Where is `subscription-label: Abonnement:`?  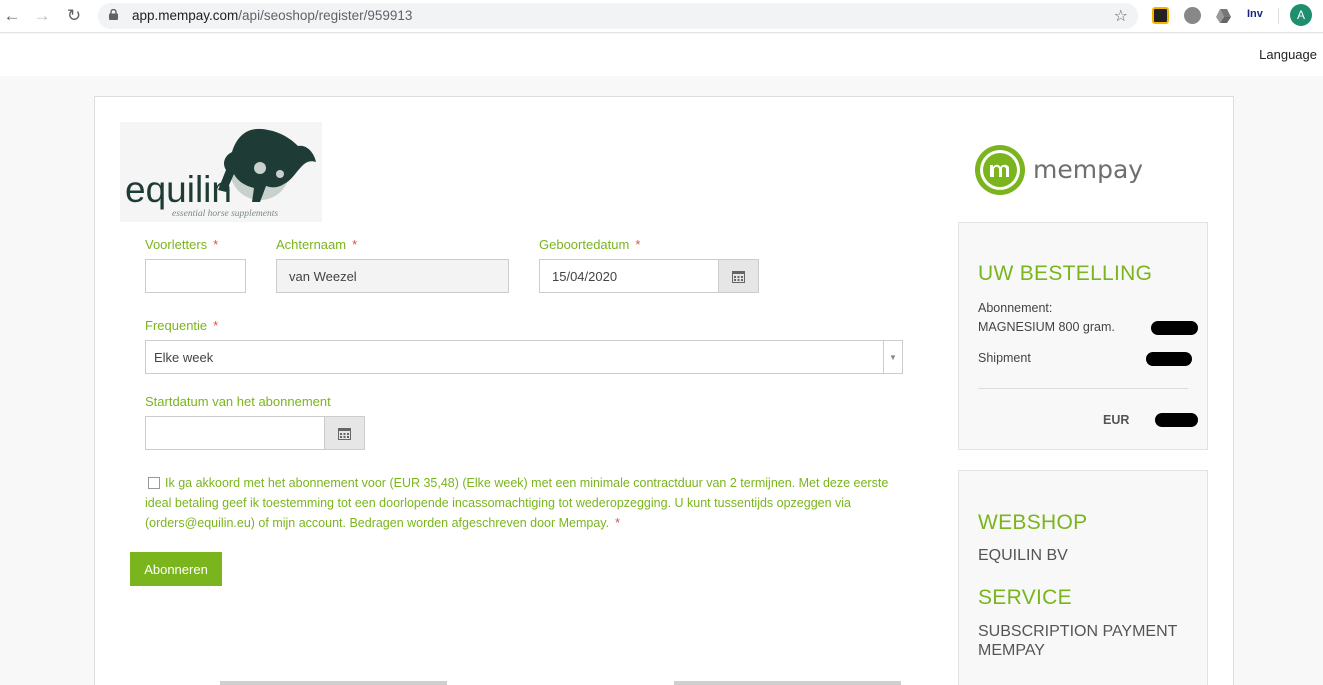
subscription-label: Abonnement: is located at coordinates (1015, 308).